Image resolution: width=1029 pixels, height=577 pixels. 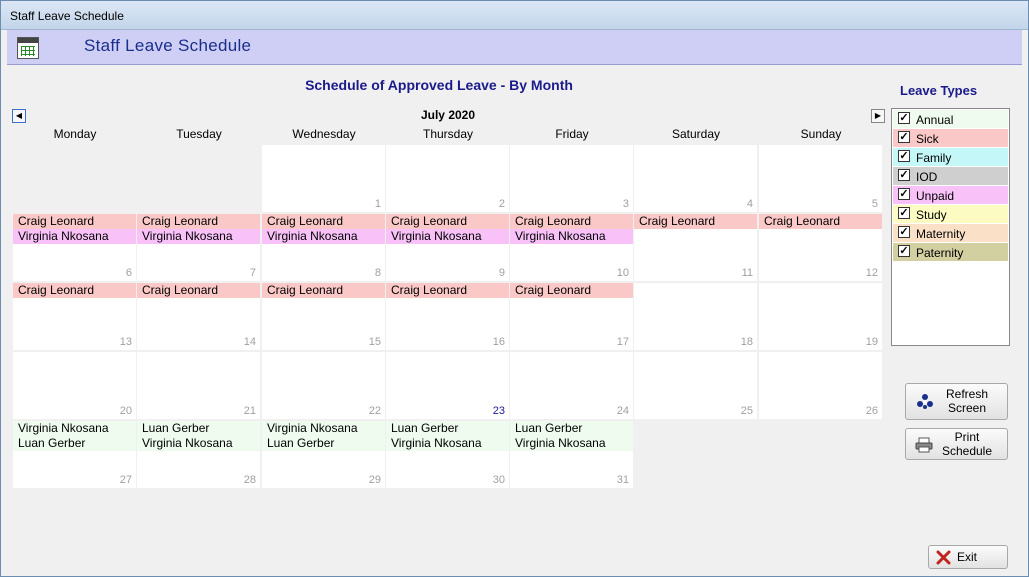 I want to click on day-header-saturday: Saturday, so click(x=696, y=134).